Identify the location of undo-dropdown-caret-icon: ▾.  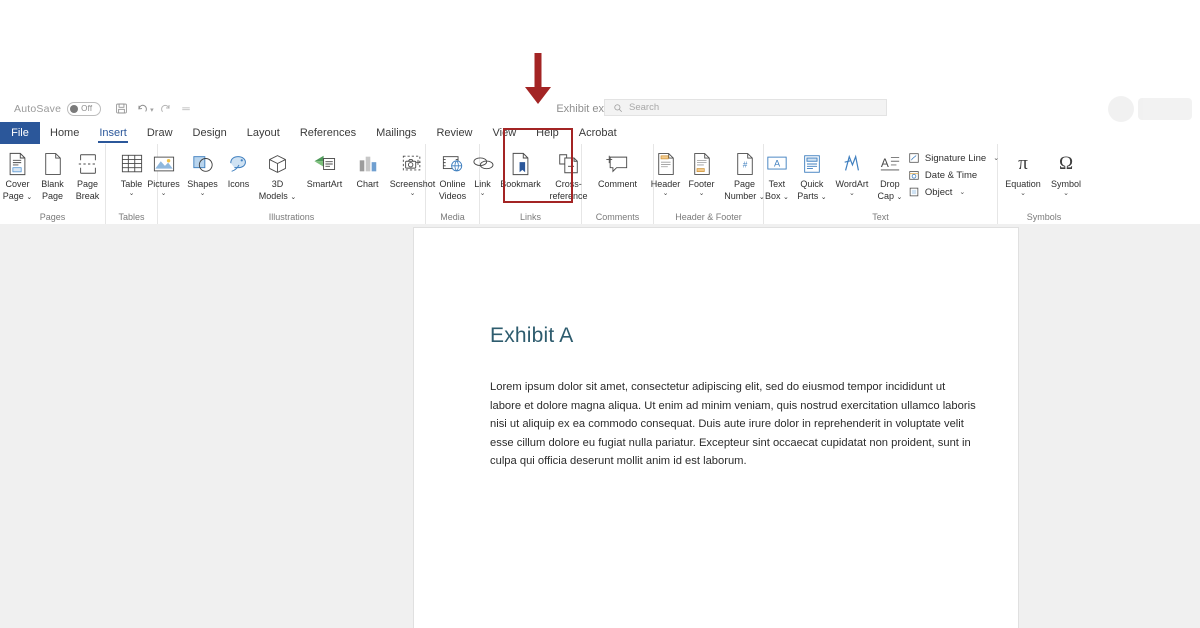
(152, 110).